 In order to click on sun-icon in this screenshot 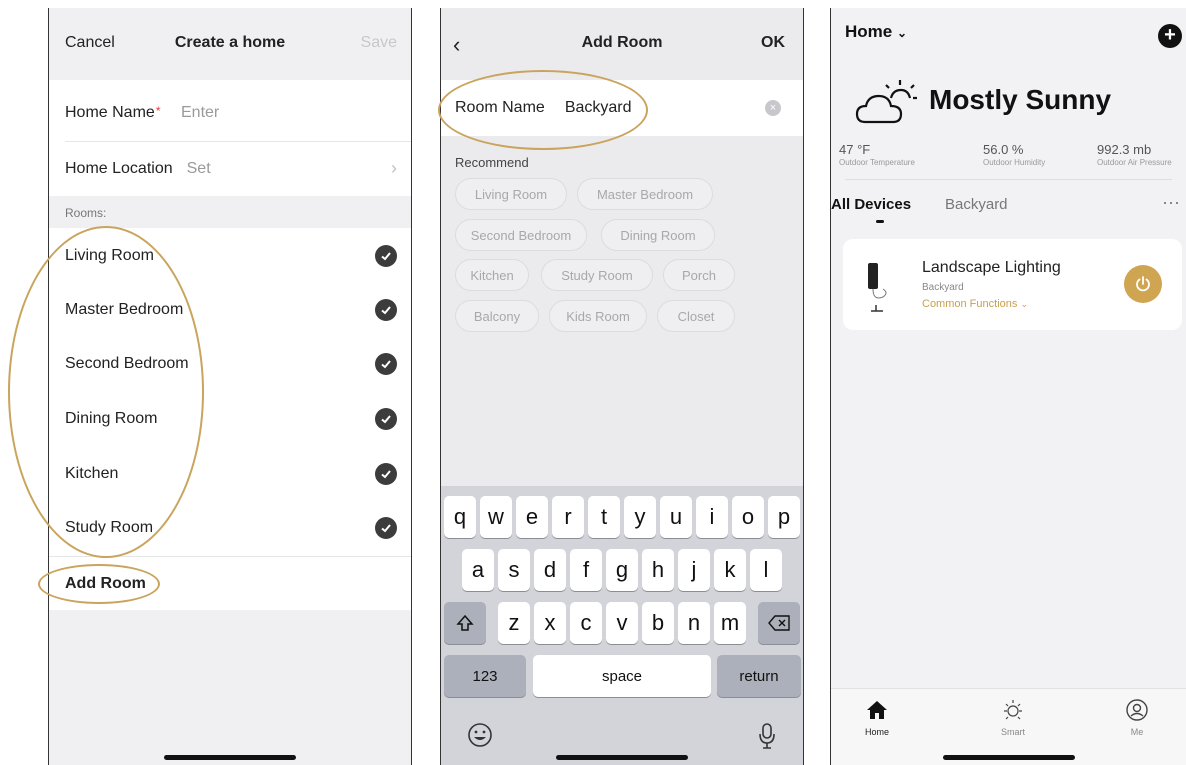, I will do `click(1013, 710)`.